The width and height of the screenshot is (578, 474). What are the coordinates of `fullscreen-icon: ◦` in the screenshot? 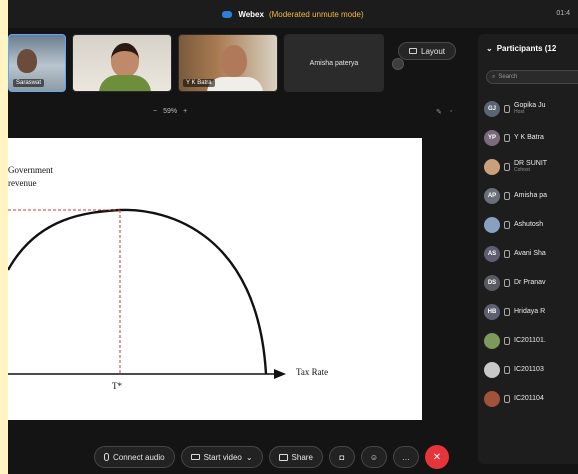 It's located at (451, 112).